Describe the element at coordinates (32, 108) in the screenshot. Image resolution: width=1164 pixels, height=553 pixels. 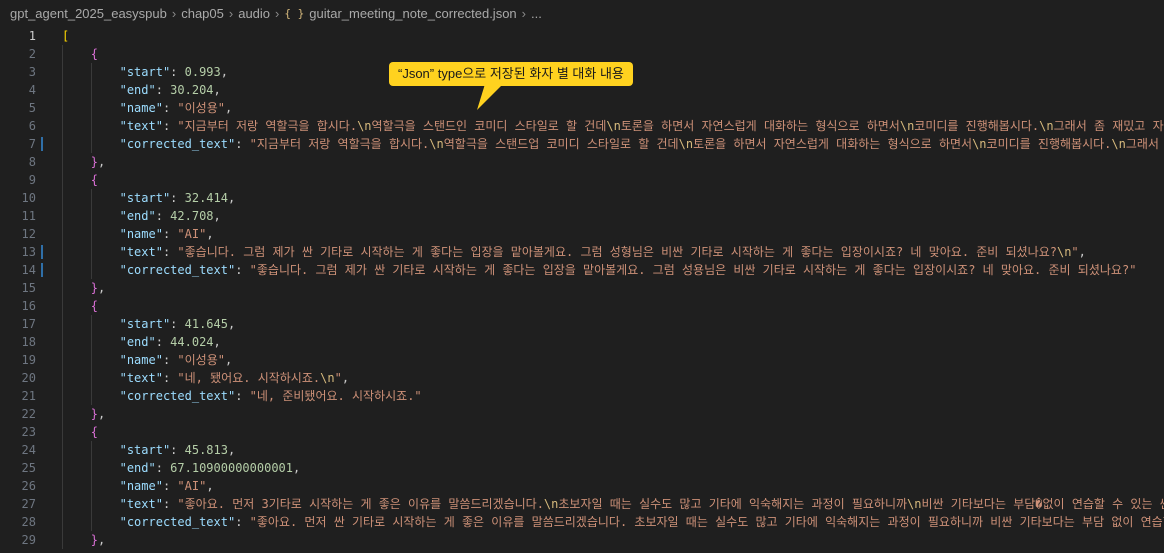
I see `line-number: 5` at that location.